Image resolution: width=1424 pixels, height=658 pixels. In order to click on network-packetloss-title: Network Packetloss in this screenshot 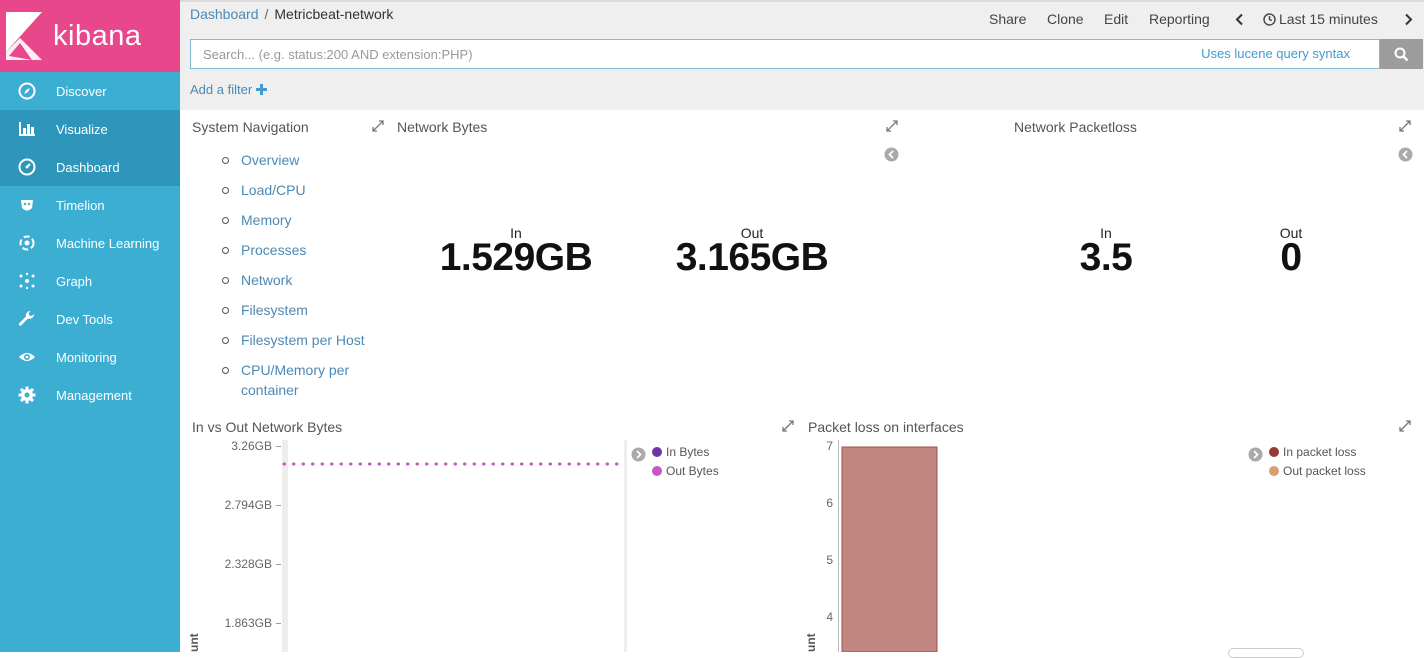, I will do `click(1075, 127)`.